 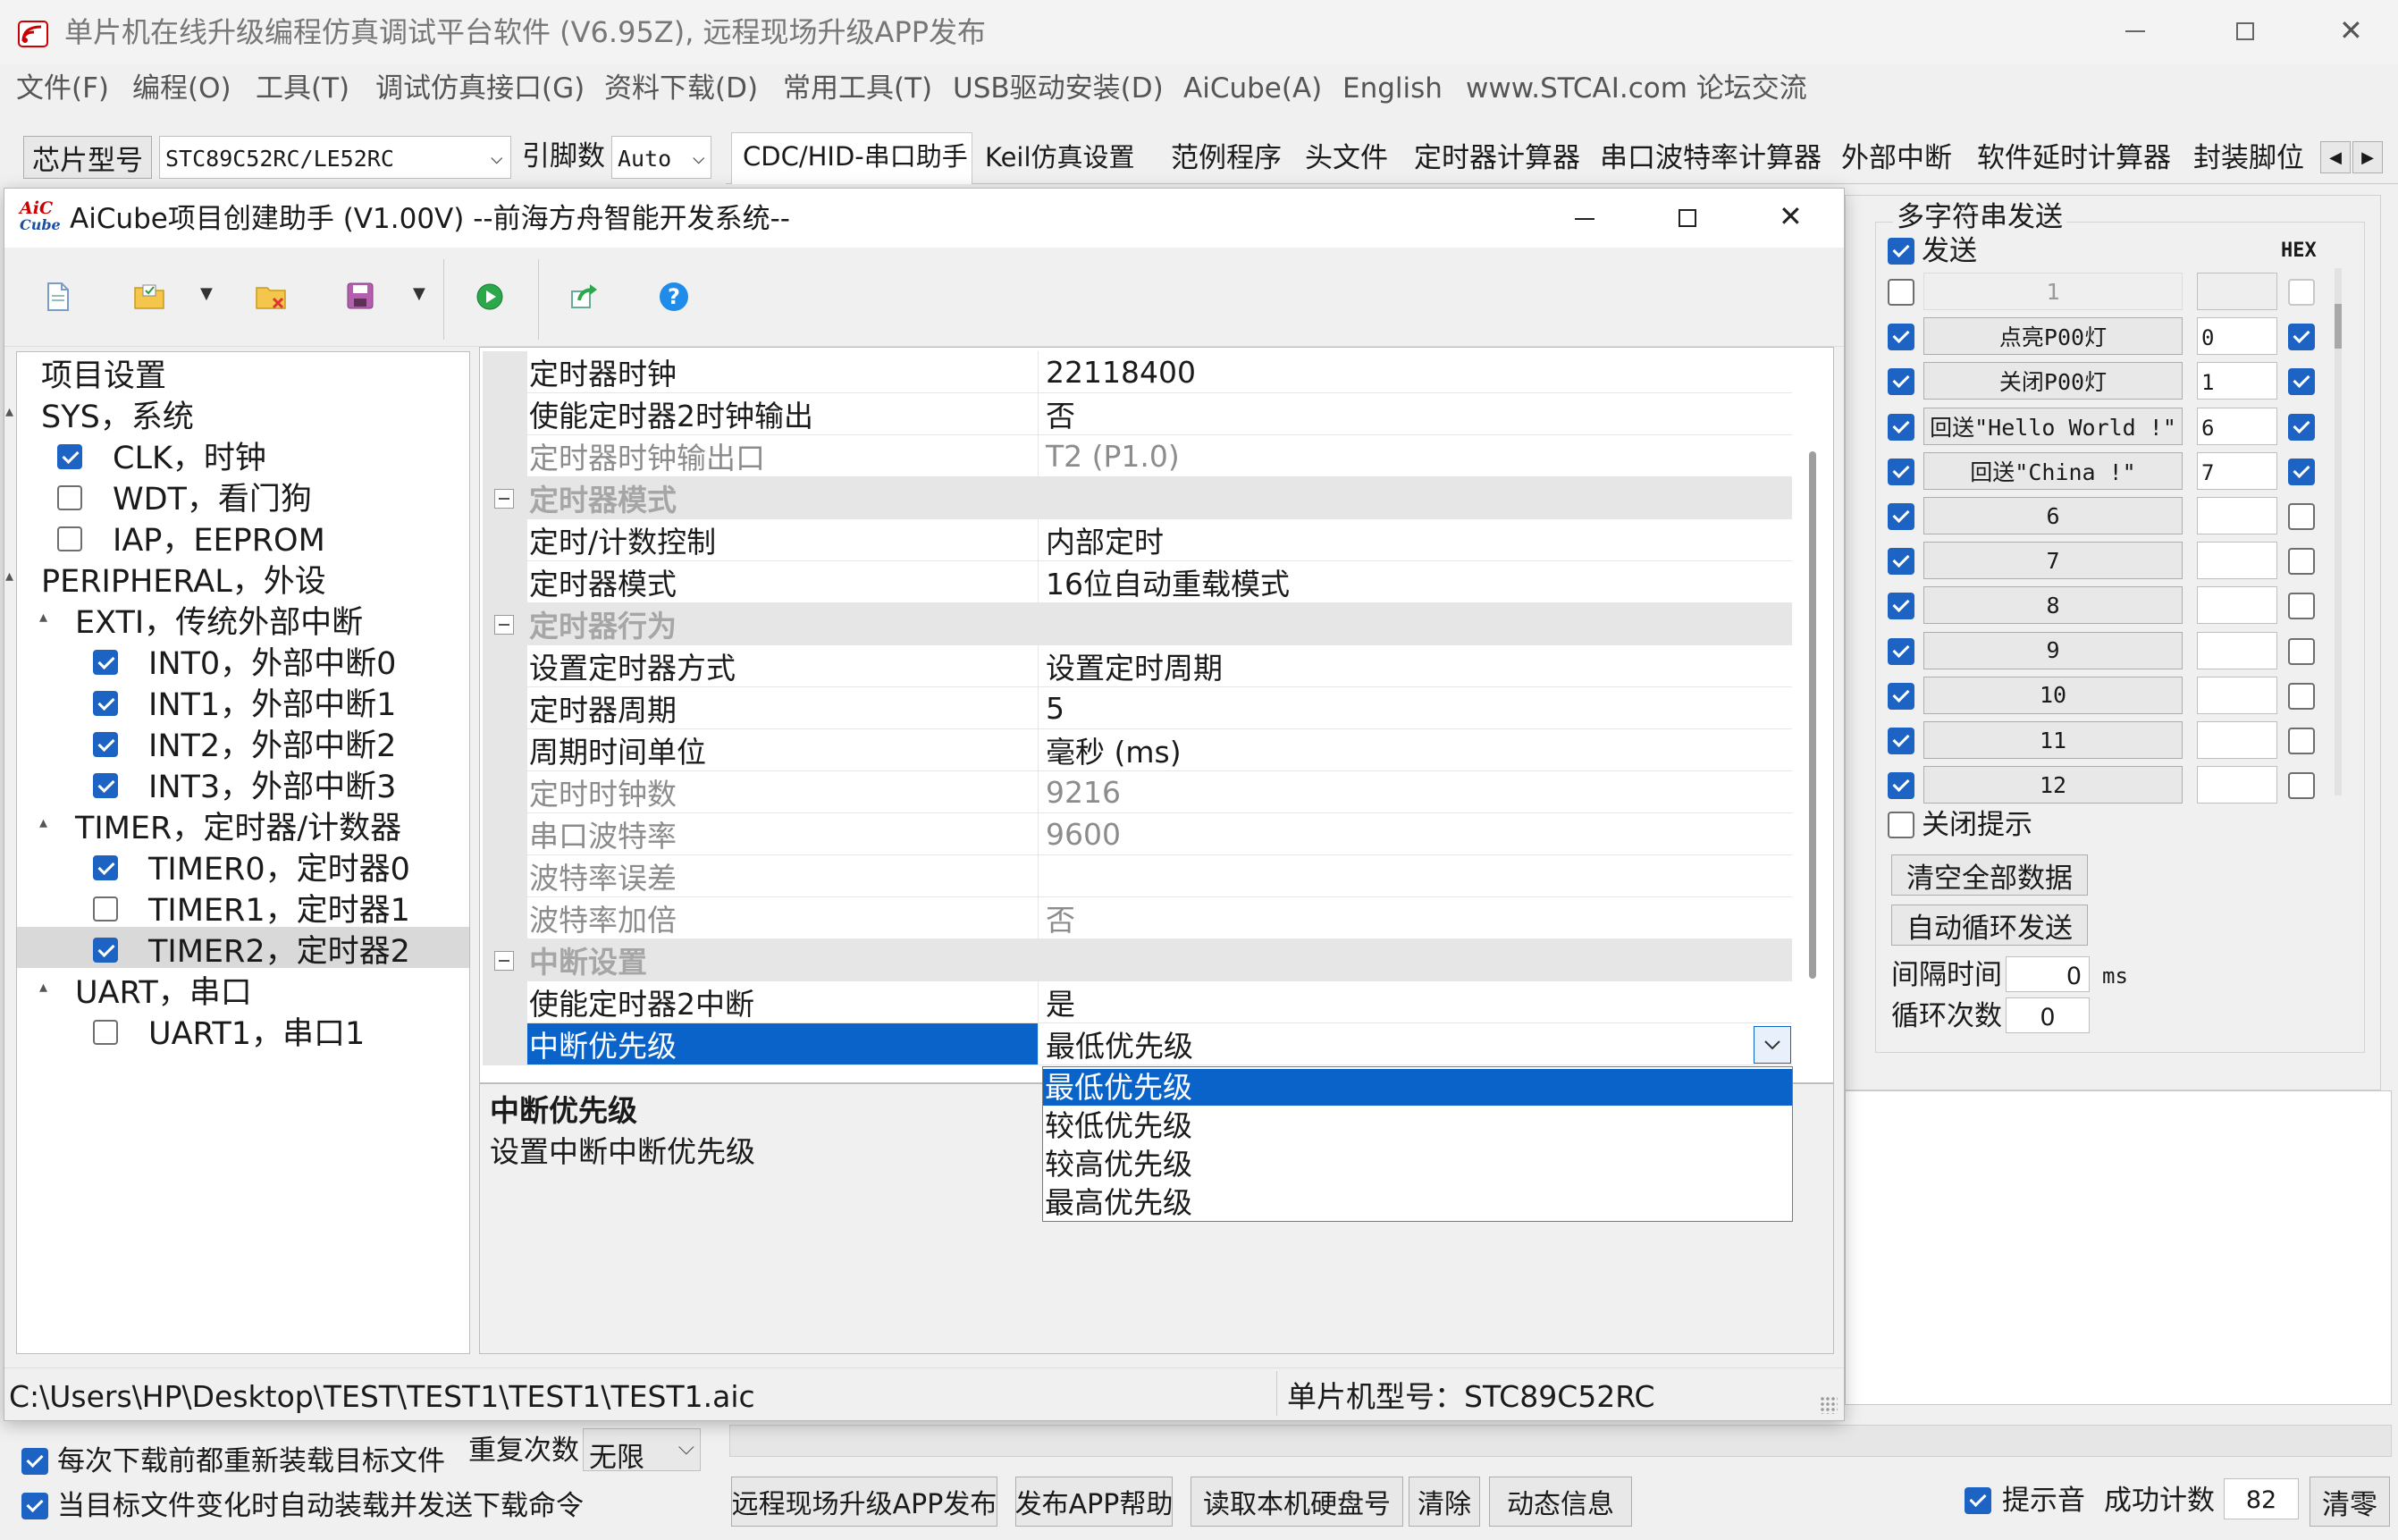 I want to click on property-row: 波特率加倍否, so click(x=1137, y=918).